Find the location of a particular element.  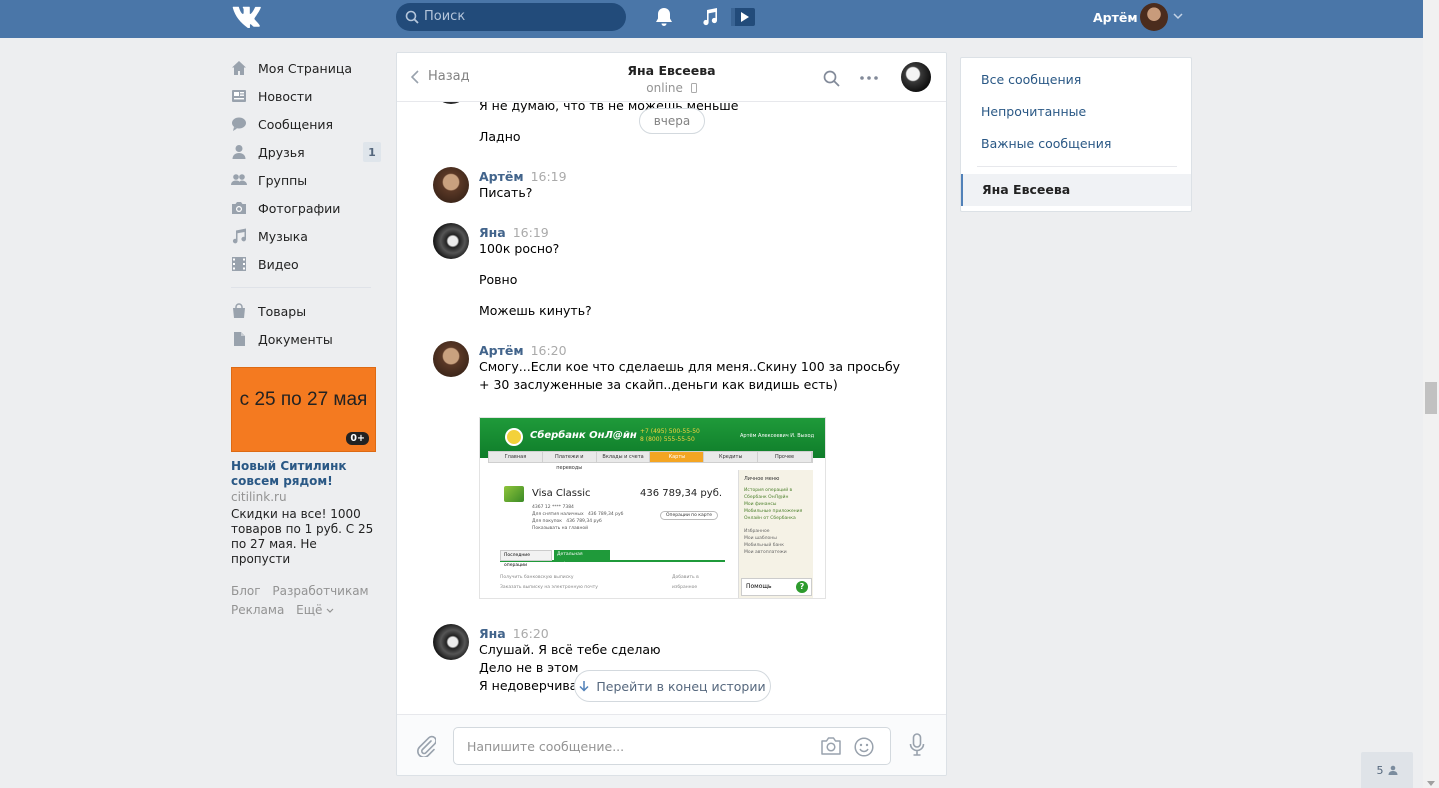

nav-item-label: Моя Страница is located at coordinates (305, 68).